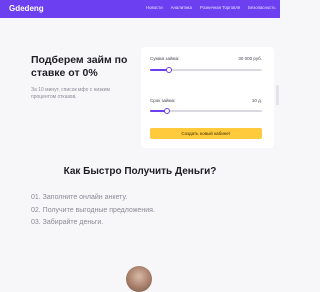 Image resolution: width=320 pixels, height=292 pixels. I want to click on amount-slider-handle, so click(169, 70).